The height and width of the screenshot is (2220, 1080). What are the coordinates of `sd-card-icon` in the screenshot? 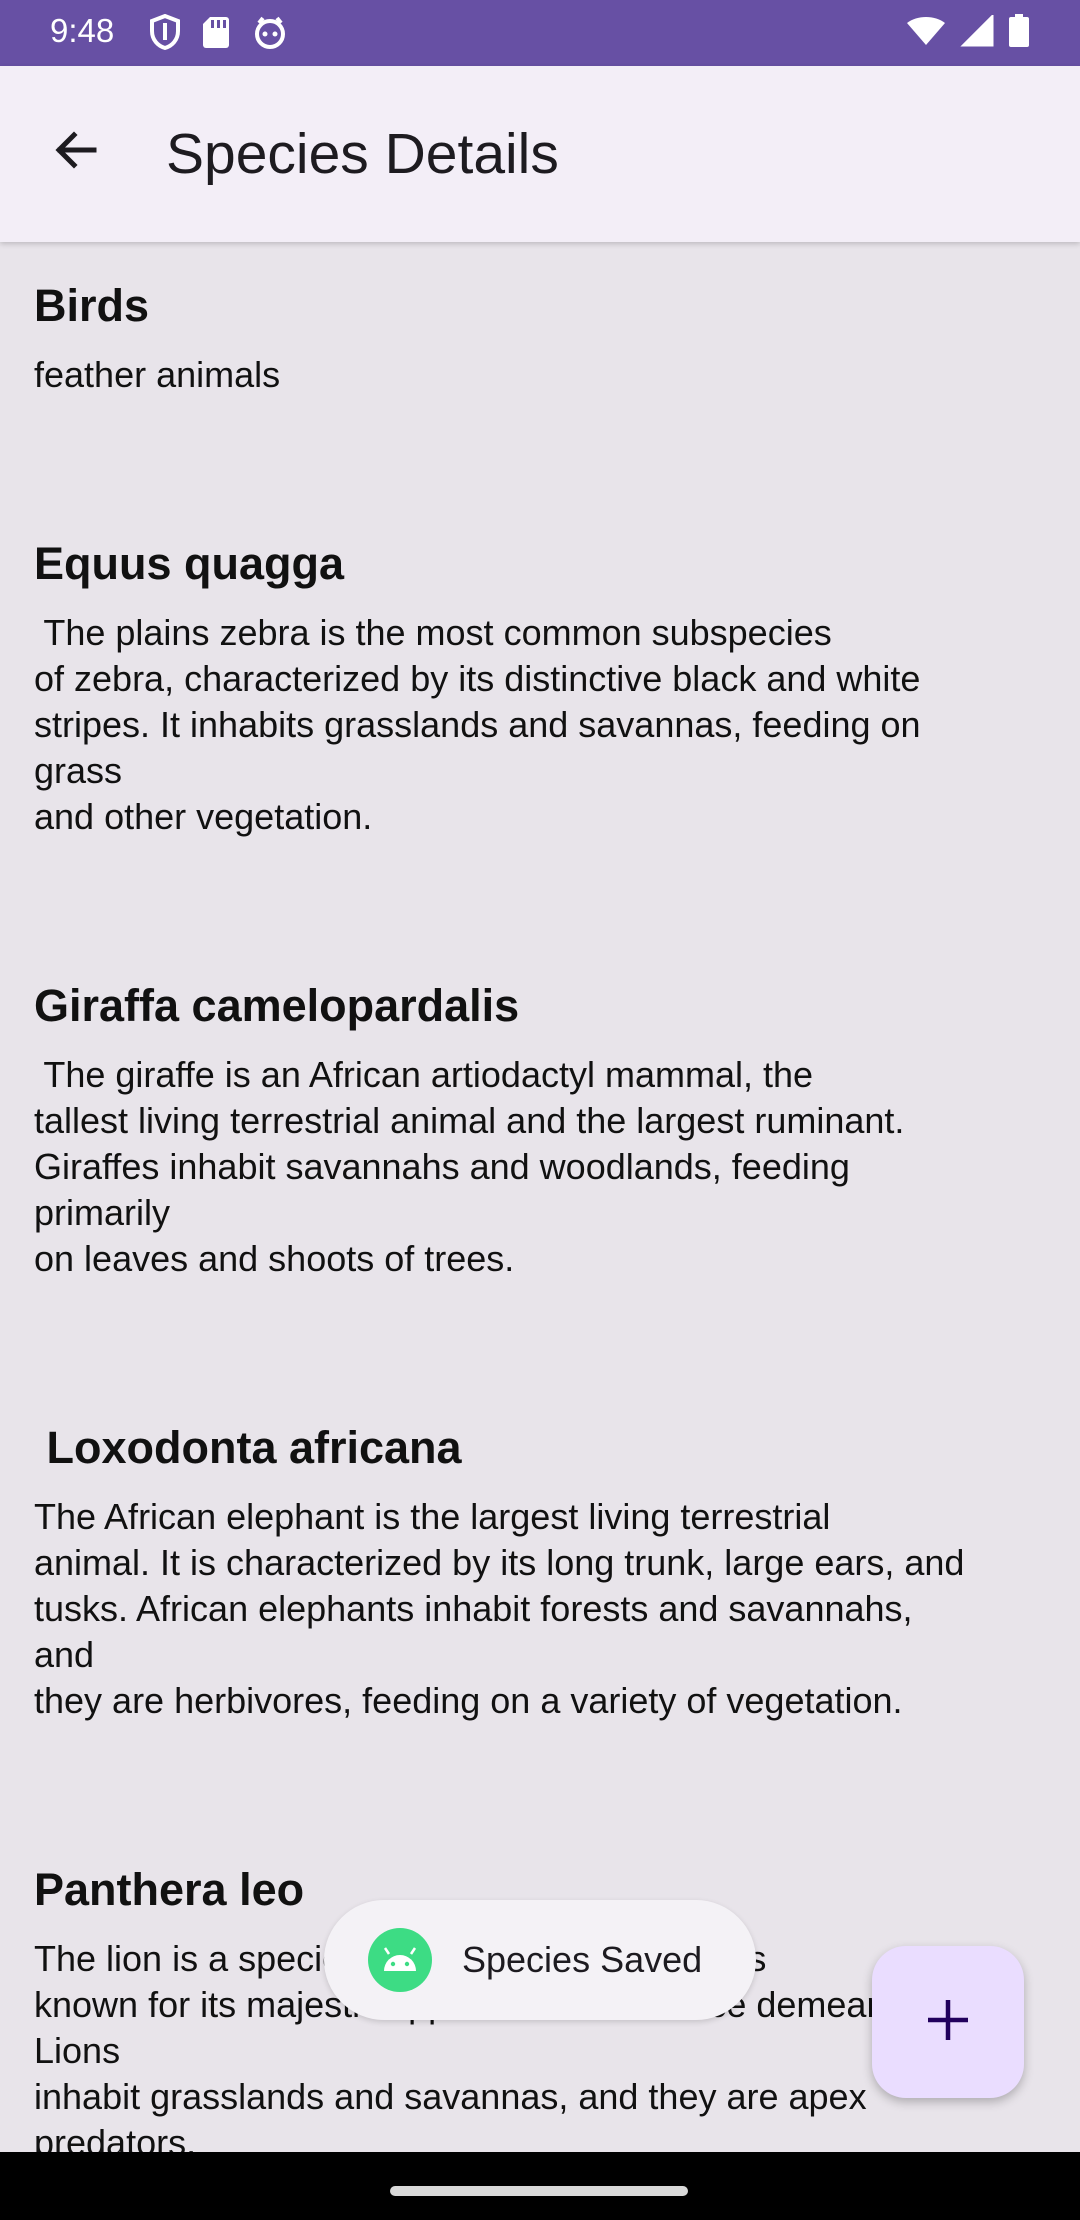 It's located at (216, 32).